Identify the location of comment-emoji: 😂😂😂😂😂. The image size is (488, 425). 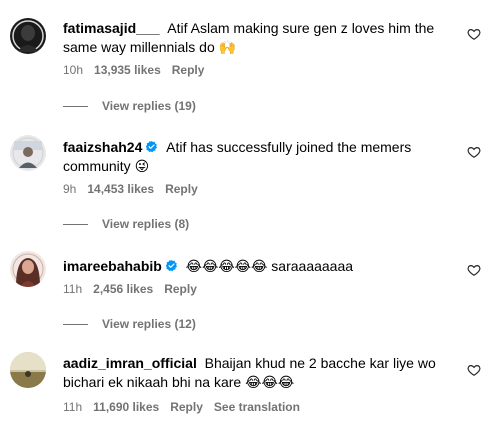
(226, 266).